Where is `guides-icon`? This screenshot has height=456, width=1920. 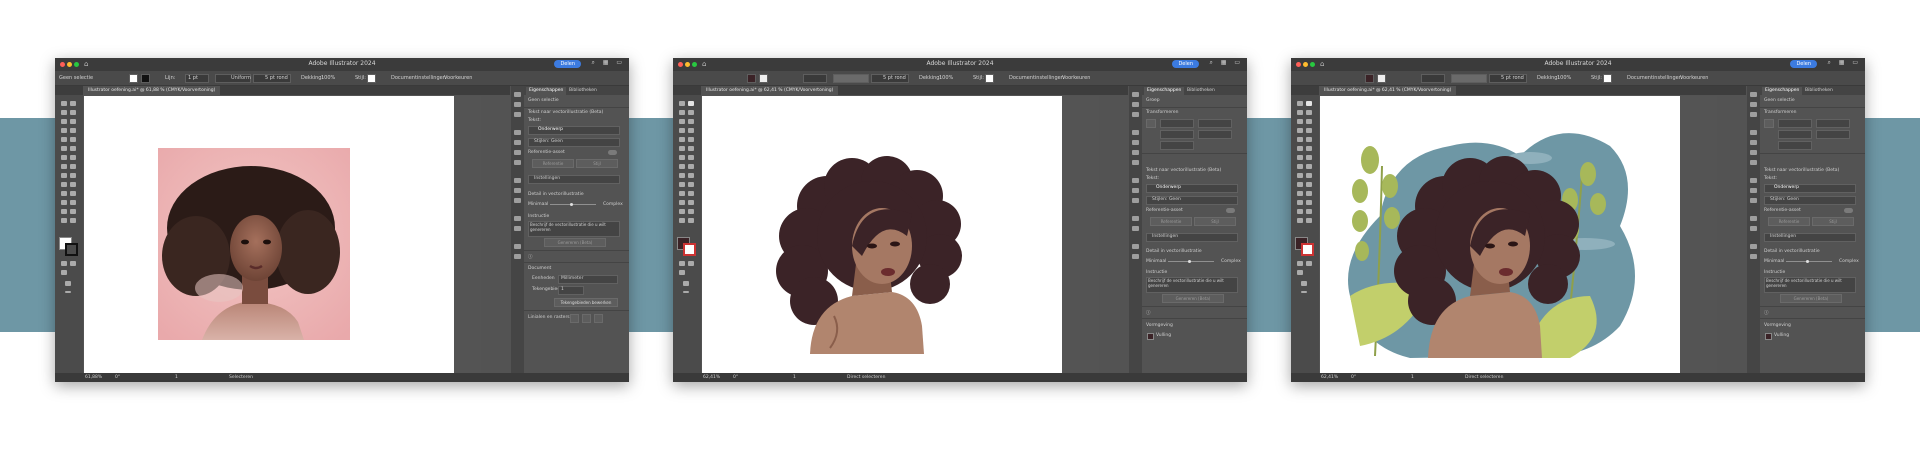
guides-icon is located at coordinates (598, 318).